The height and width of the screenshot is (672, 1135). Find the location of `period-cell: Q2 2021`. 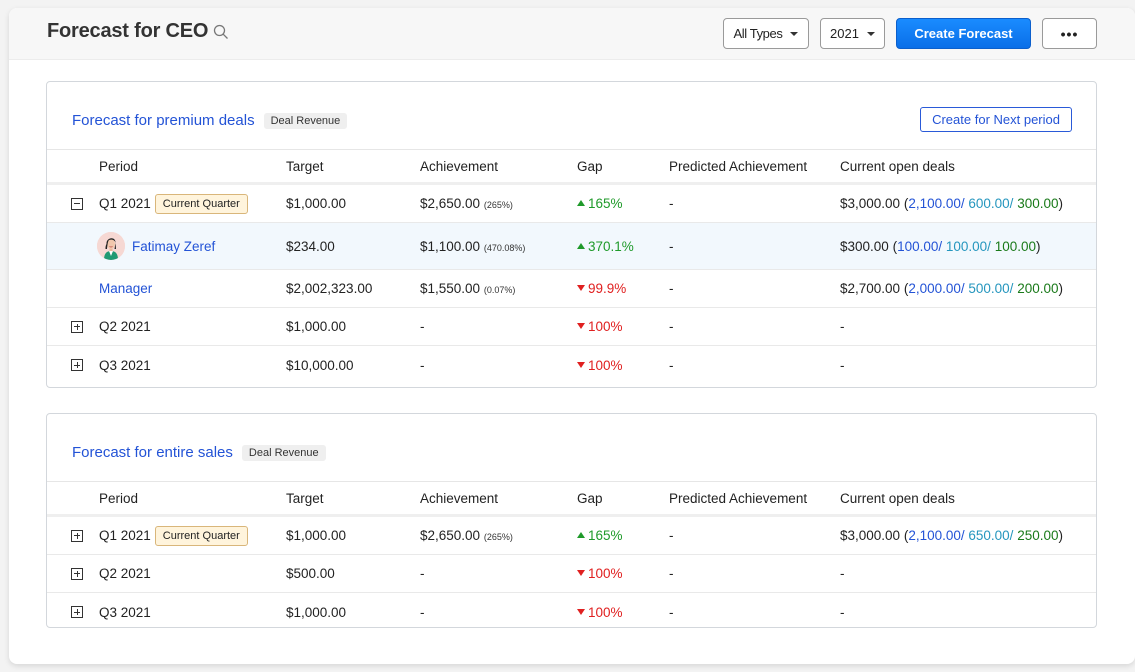

period-cell: Q2 2021 is located at coordinates (192, 326).